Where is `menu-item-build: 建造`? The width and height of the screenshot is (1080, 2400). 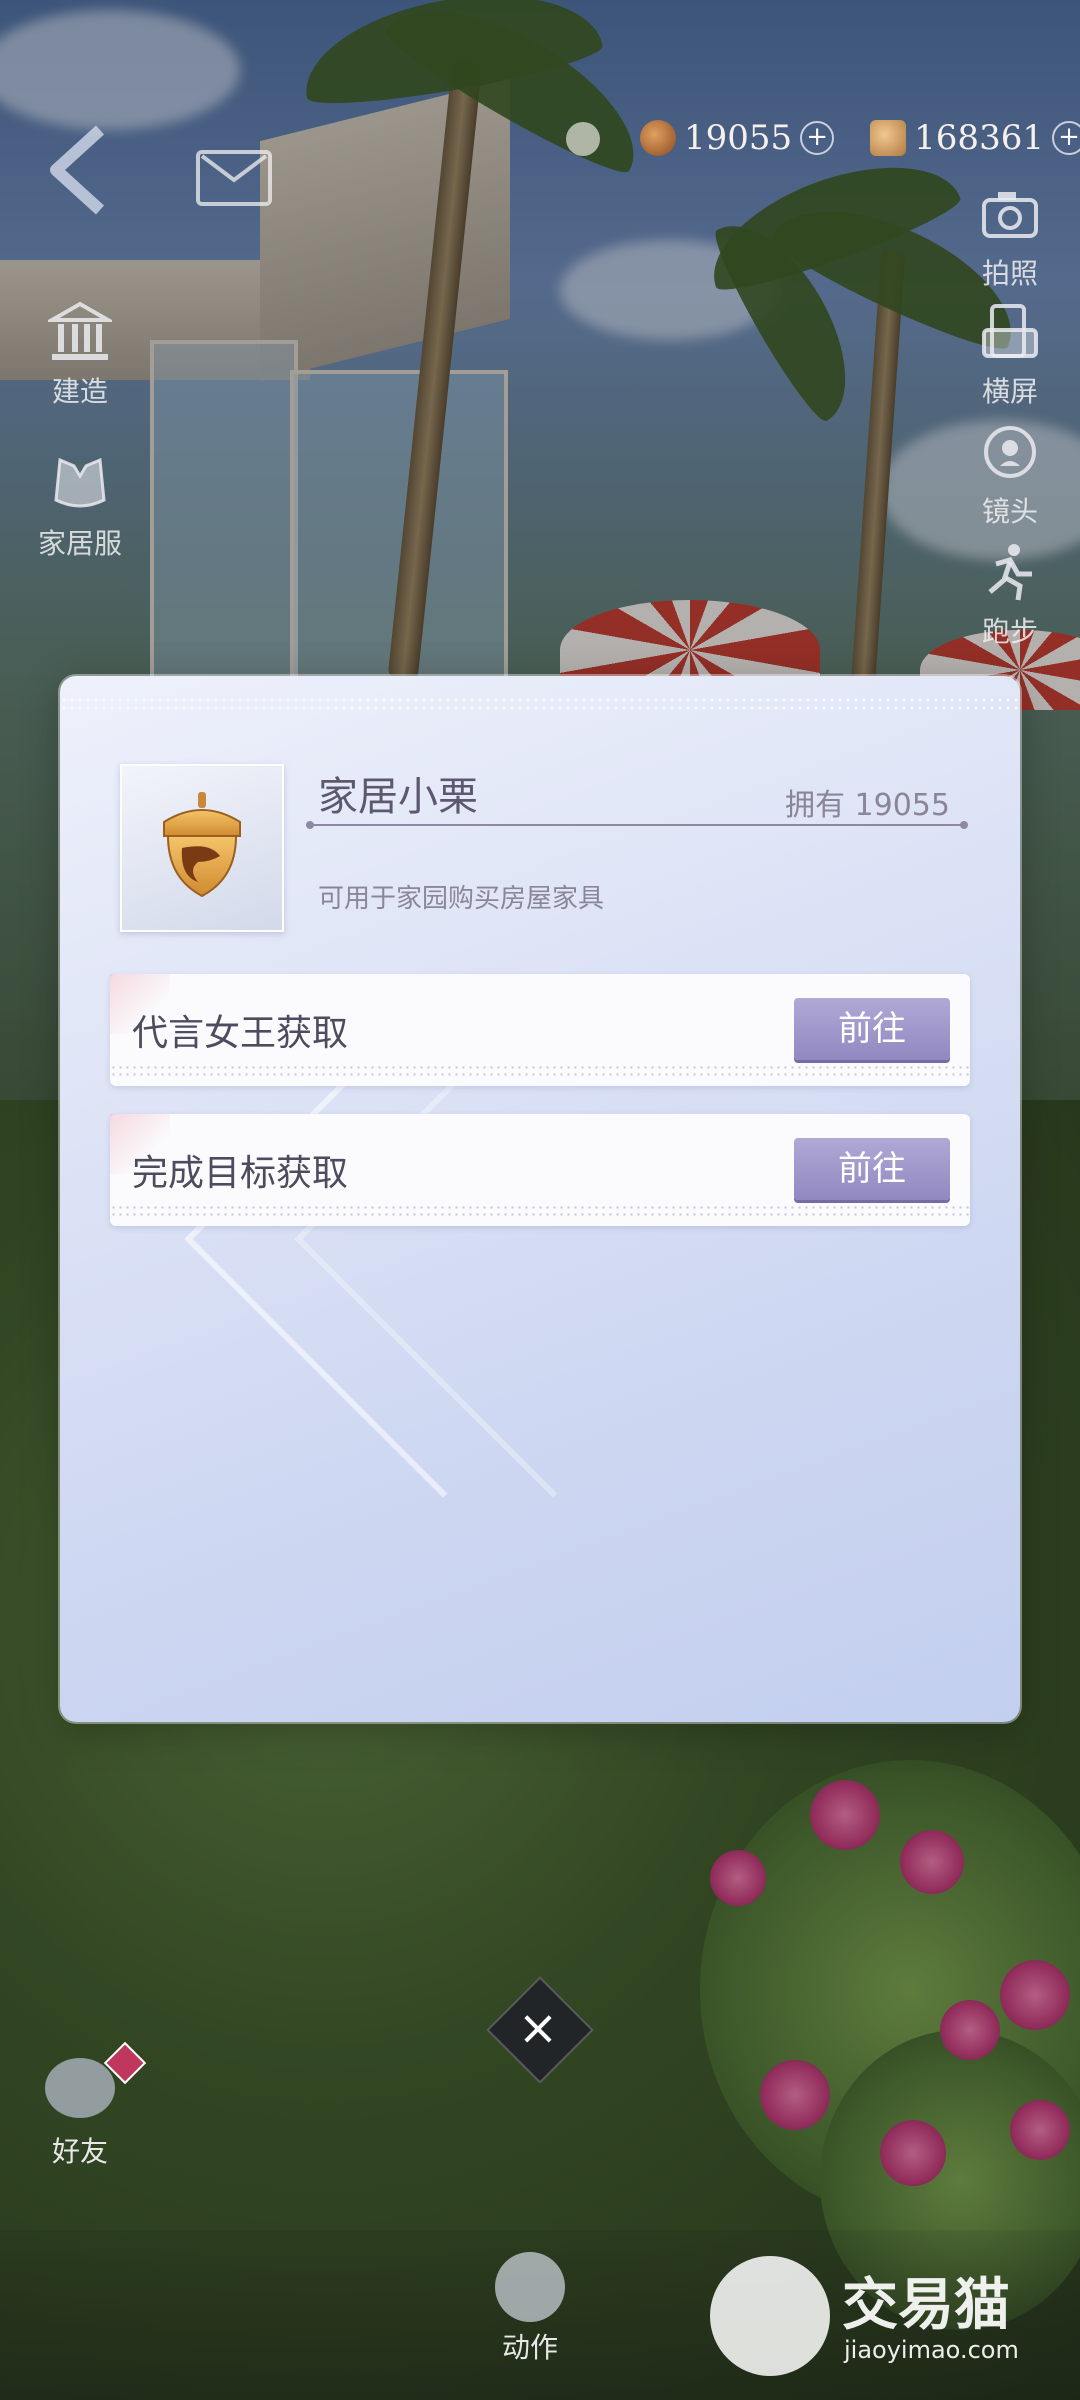 menu-item-build: 建造 is located at coordinates (80, 355).